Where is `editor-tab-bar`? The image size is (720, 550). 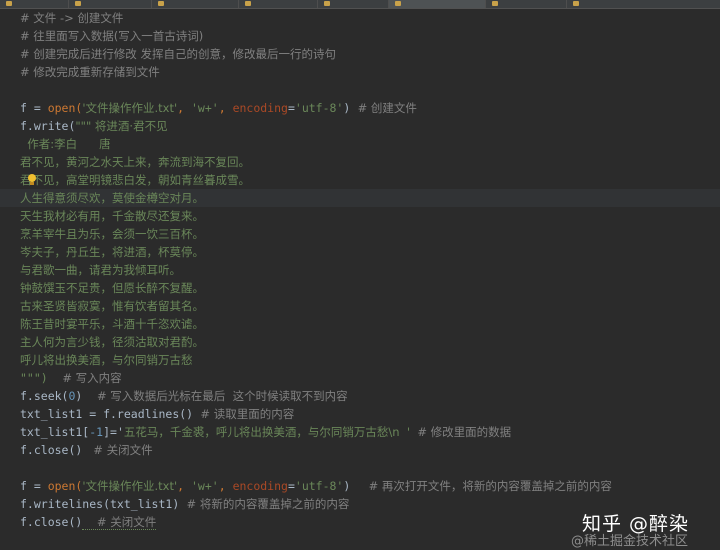 editor-tab-bar is located at coordinates (360, 4).